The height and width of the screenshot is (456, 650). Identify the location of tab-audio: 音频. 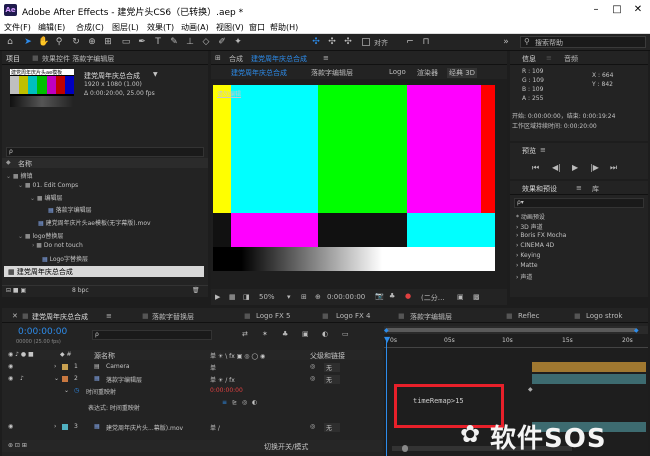
(571, 59).